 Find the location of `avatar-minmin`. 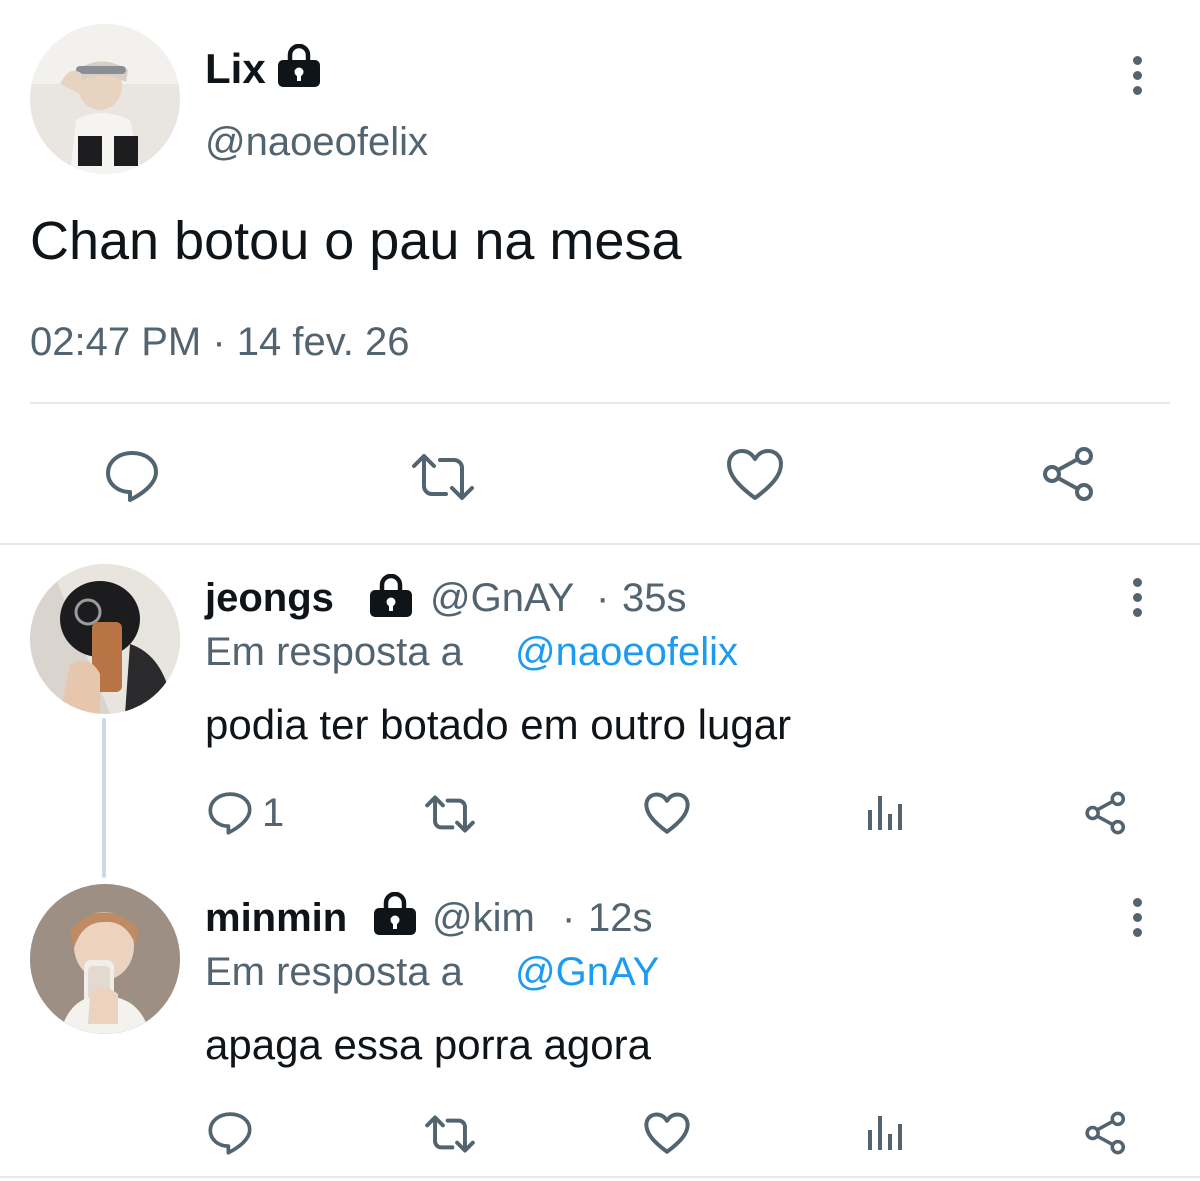

avatar-minmin is located at coordinates (105, 959).